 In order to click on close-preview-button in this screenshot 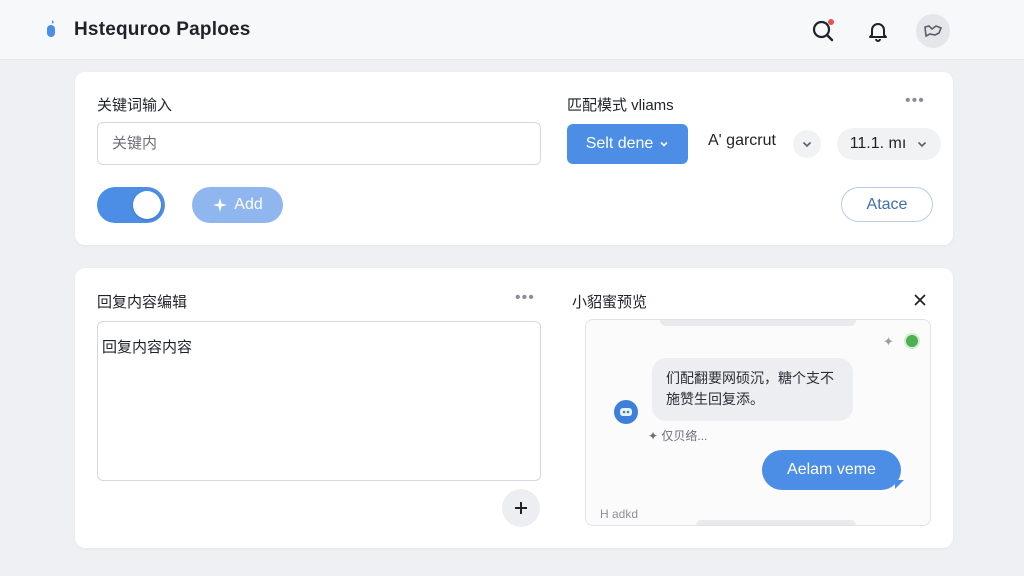, I will do `click(920, 300)`.